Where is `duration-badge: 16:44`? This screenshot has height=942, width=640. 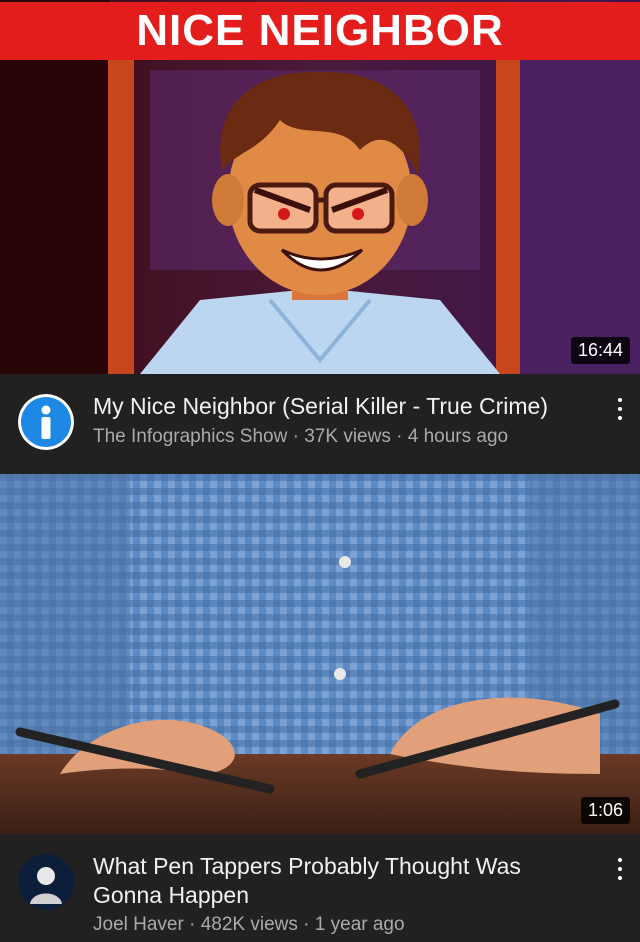
duration-badge: 16:44 is located at coordinates (600, 350).